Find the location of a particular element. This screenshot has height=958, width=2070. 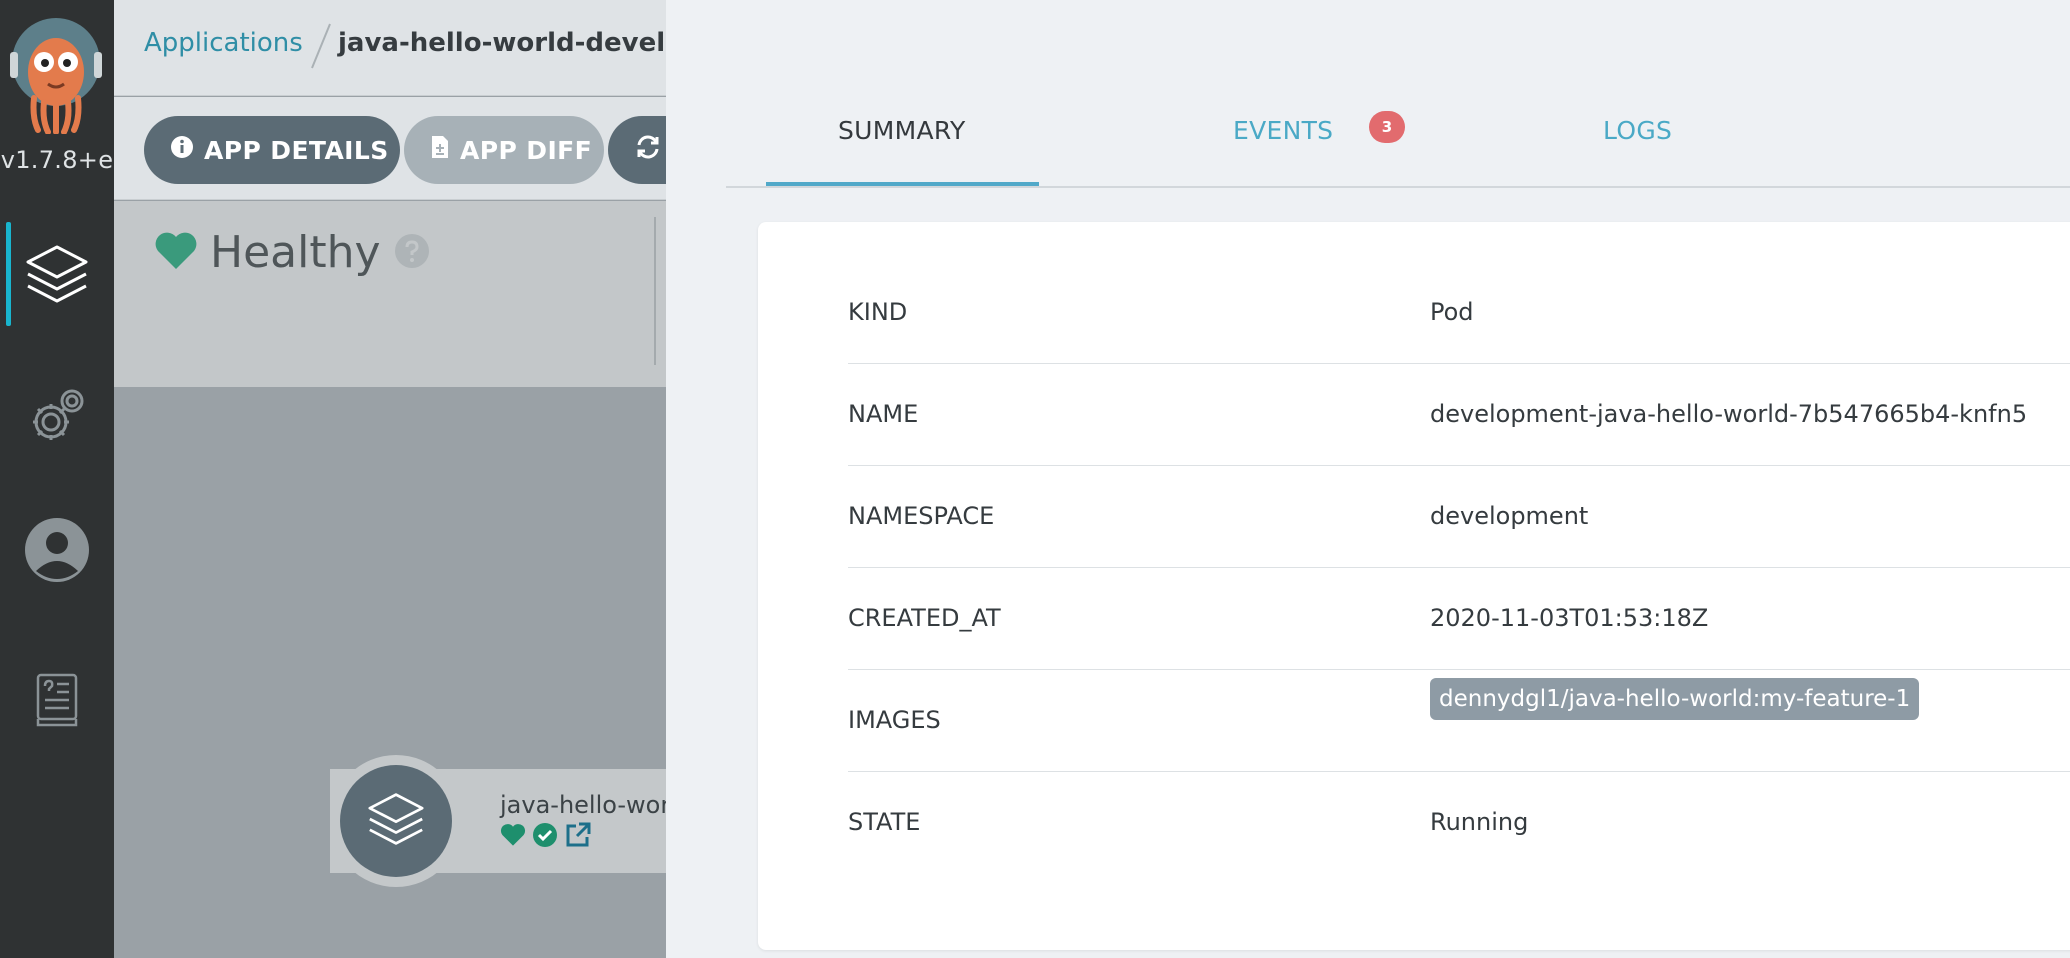

gears-icon is located at coordinates (57, 416).